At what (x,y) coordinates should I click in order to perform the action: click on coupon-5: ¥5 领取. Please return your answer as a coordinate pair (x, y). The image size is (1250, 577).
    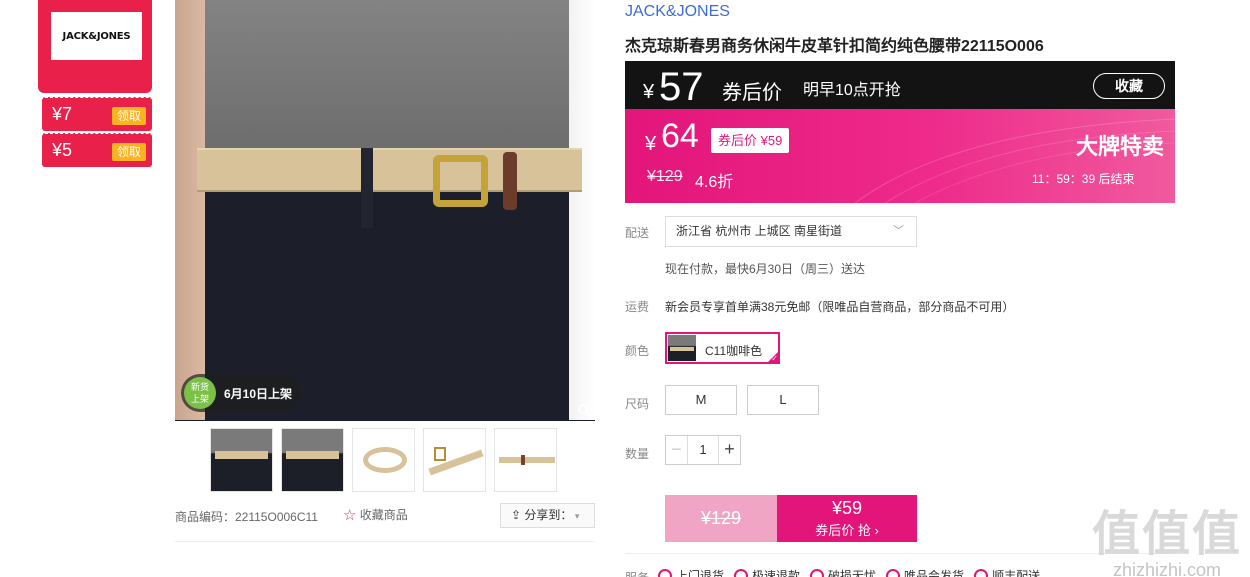
    Looking at the image, I should click on (97, 150).